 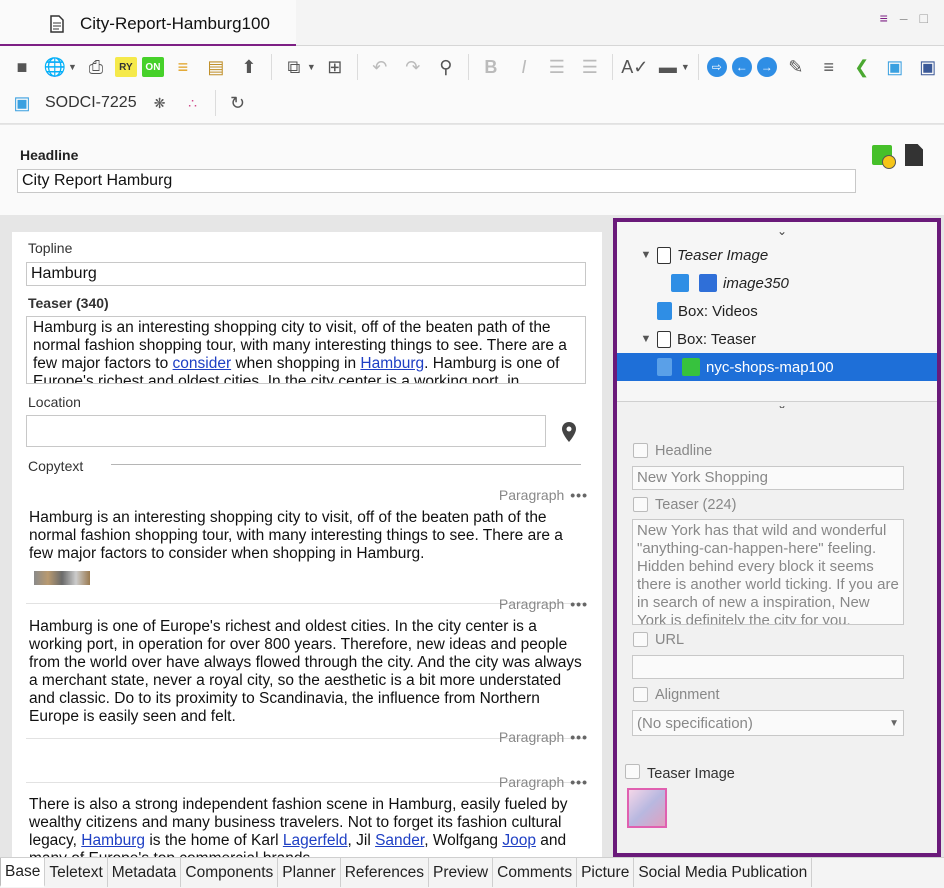 I want to click on notes-icon: ▤, so click(x=216, y=67).